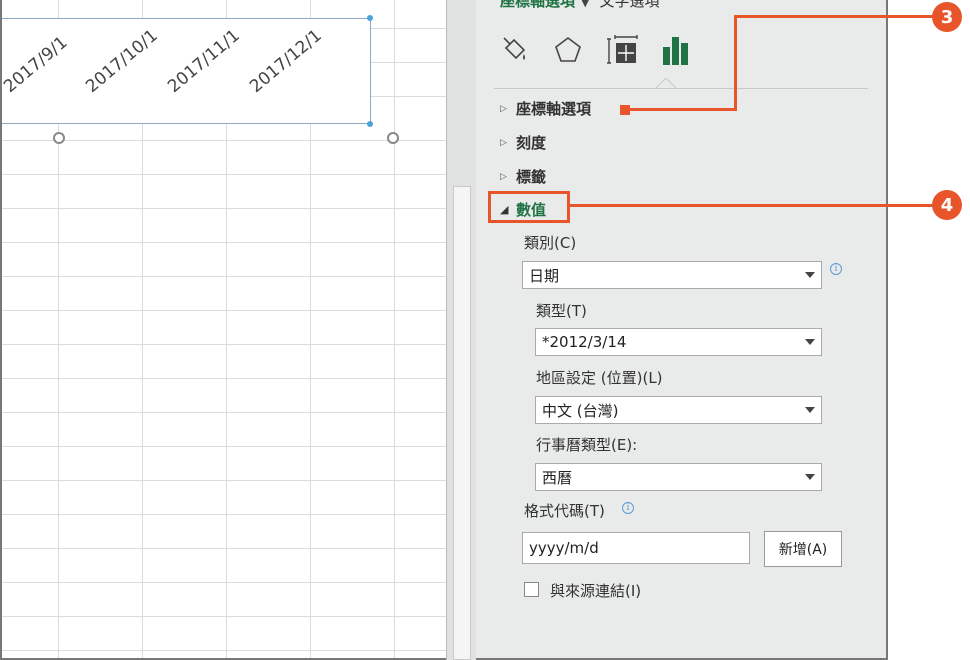  I want to click on tab-text-options: 文字選項, so click(629, 5).